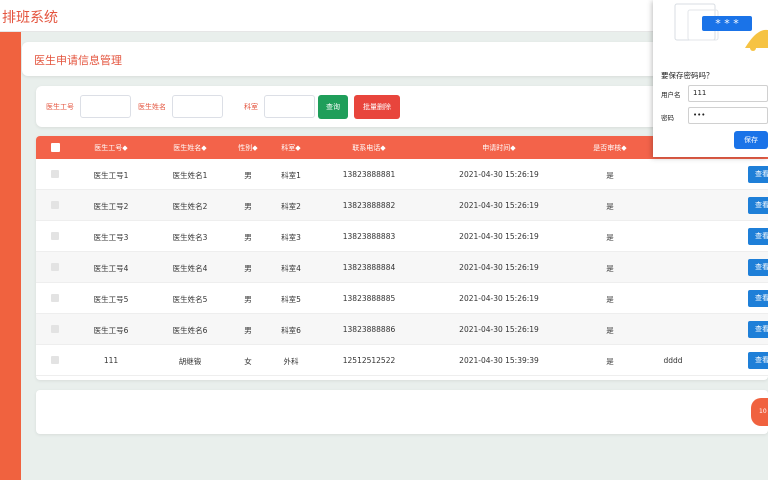  Describe the element at coordinates (291, 361) in the screenshot. I see `cell-department: 外科` at that location.